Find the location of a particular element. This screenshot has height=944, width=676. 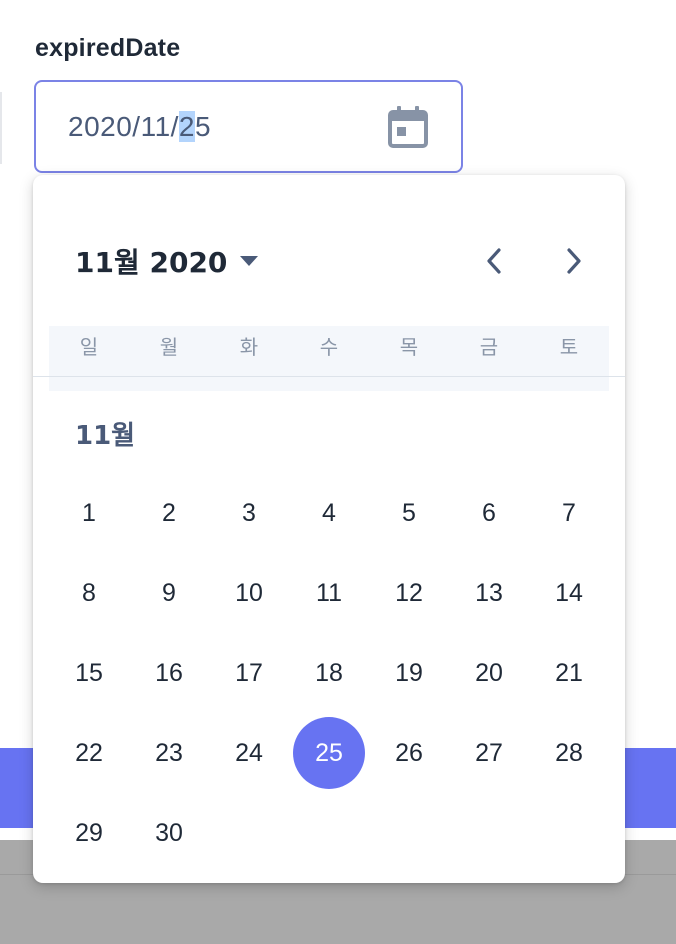

day-cell: 21 is located at coordinates (569, 673).